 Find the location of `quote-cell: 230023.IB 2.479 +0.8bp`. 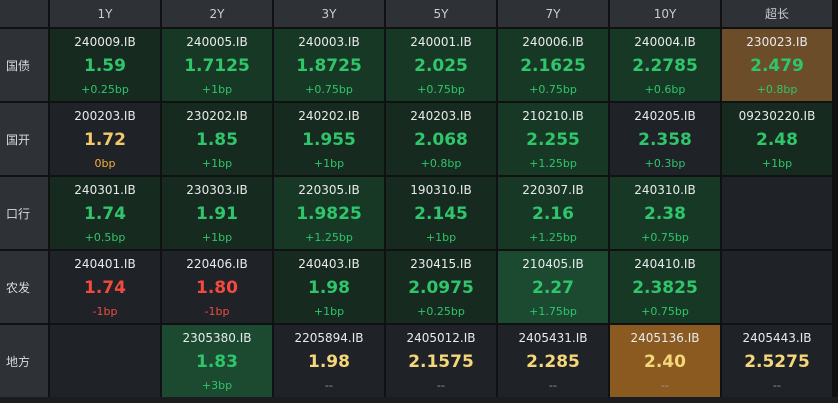

quote-cell: 230023.IB 2.479 +0.8bp is located at coordinates (777, 65).